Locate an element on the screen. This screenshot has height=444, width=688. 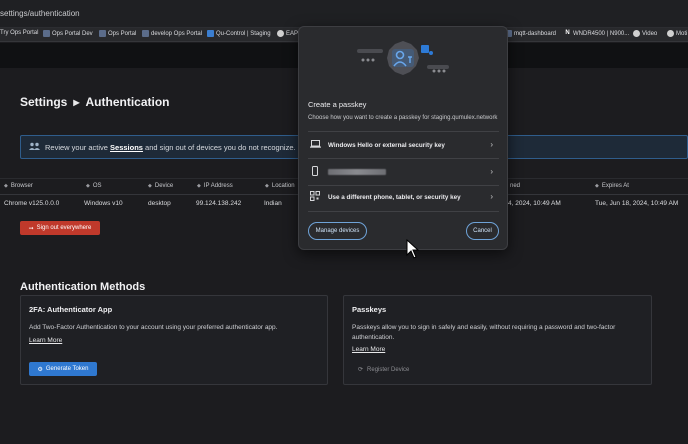
bookmark-qu-control-staging: Qu-Control | Staging is located at coordinates (239, 33).